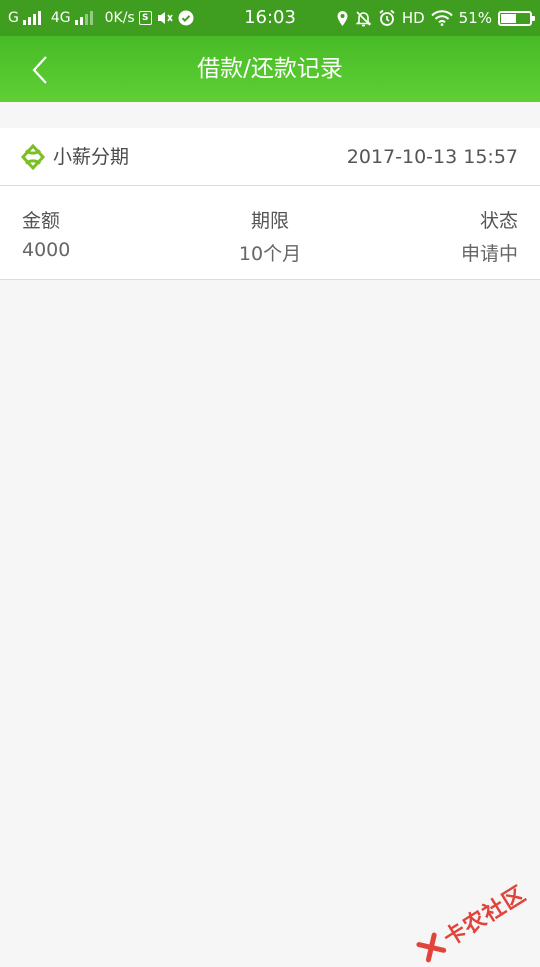 The width and height of the screenshot is (540, 967). I want to click on page-title: 借款/还款记录, so click(270, 69).